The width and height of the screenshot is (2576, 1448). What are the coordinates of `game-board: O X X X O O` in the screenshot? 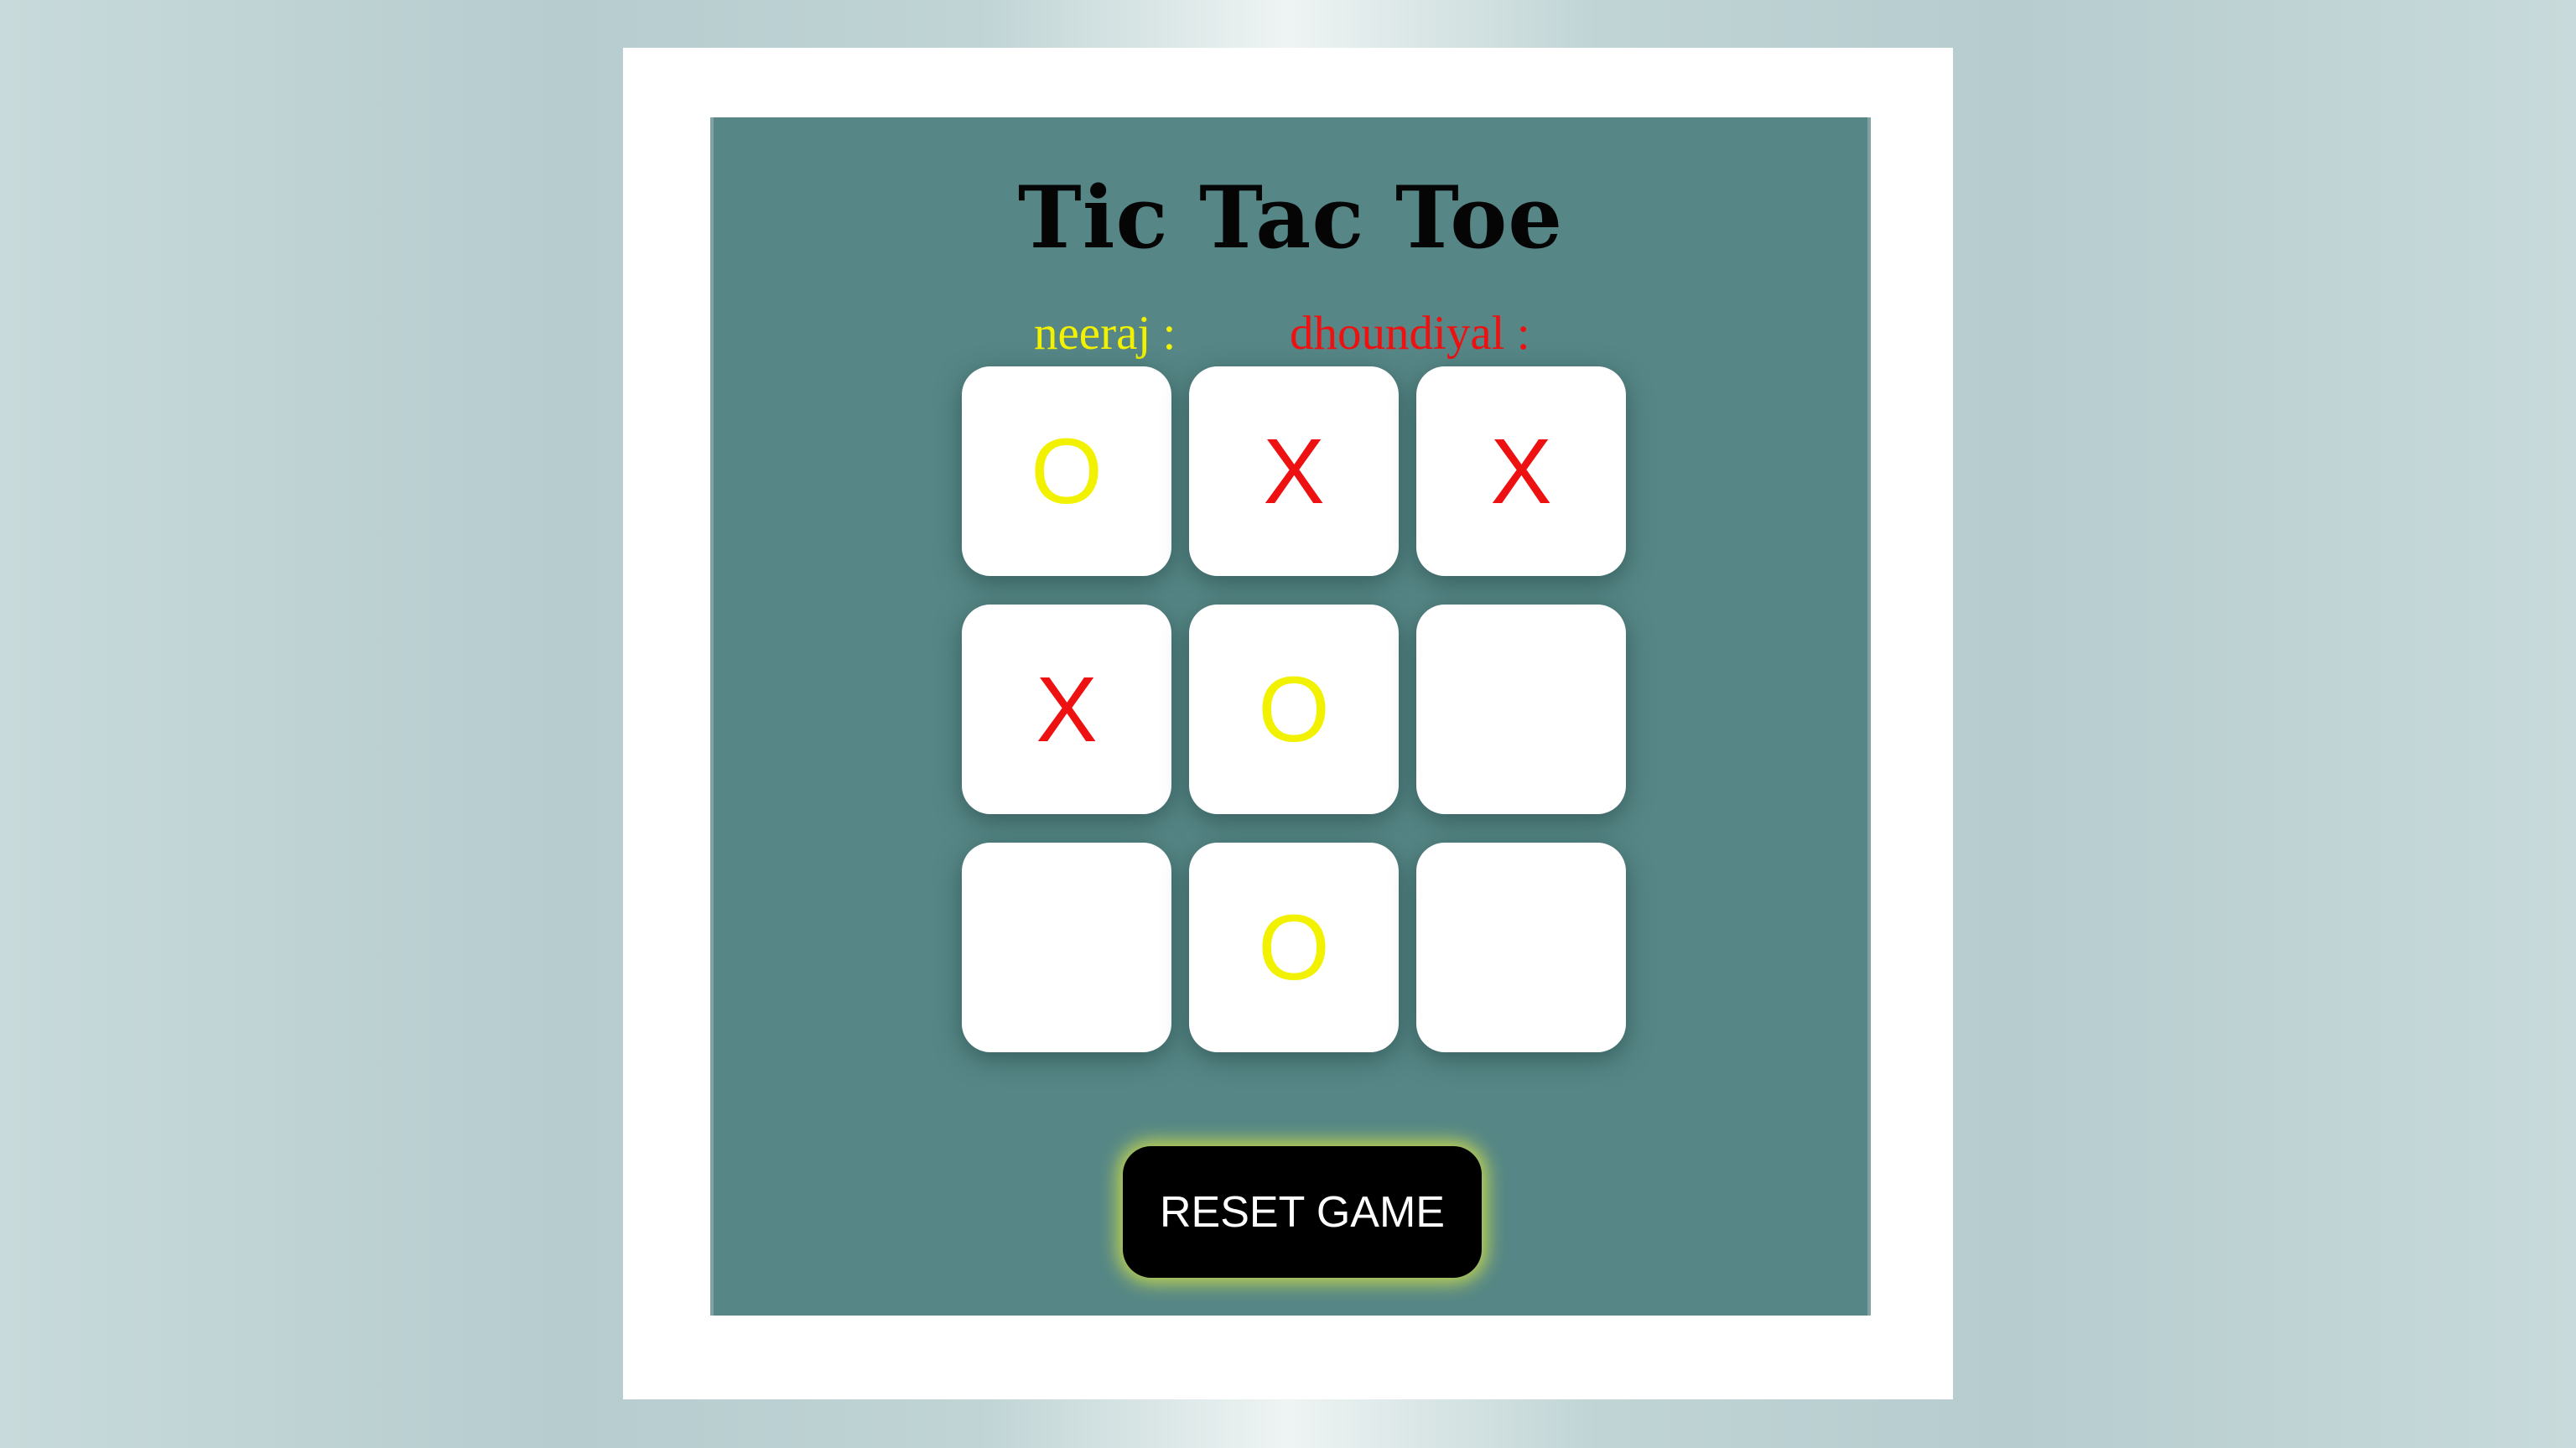 It's located at (1294, 709).